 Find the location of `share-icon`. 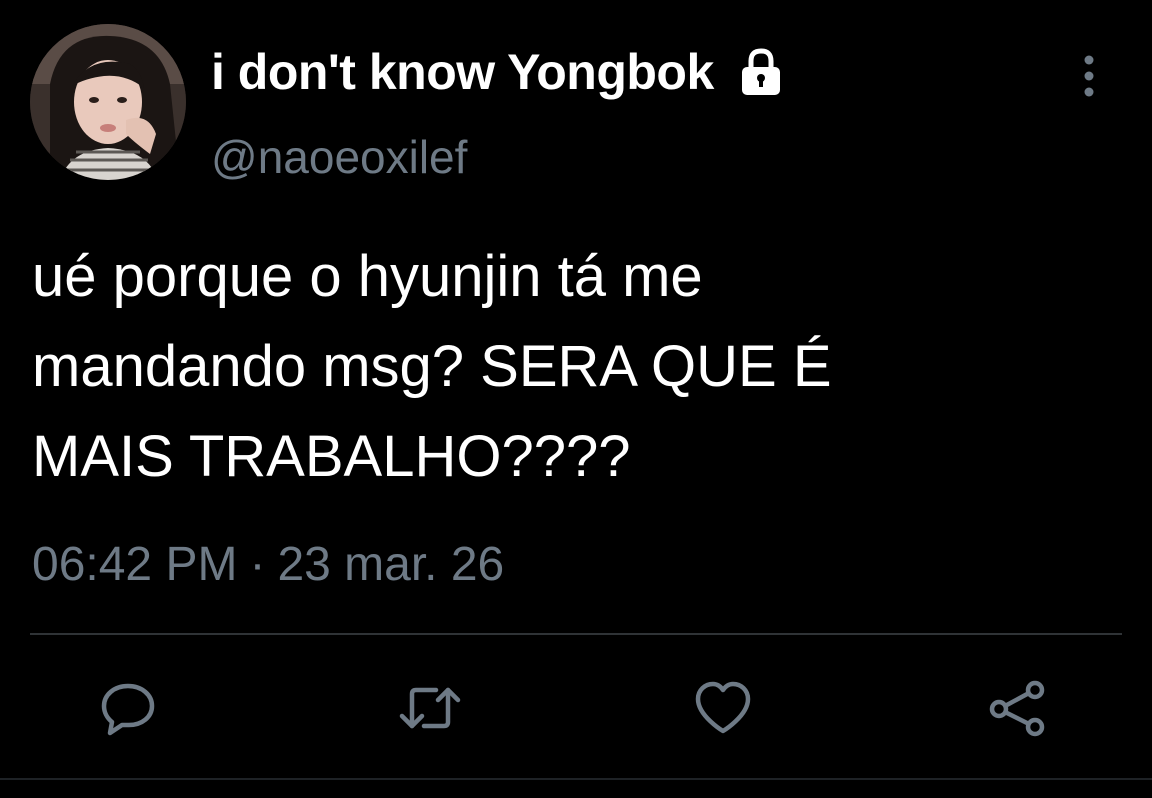

share-icon is located at coordinates (1017, 710).